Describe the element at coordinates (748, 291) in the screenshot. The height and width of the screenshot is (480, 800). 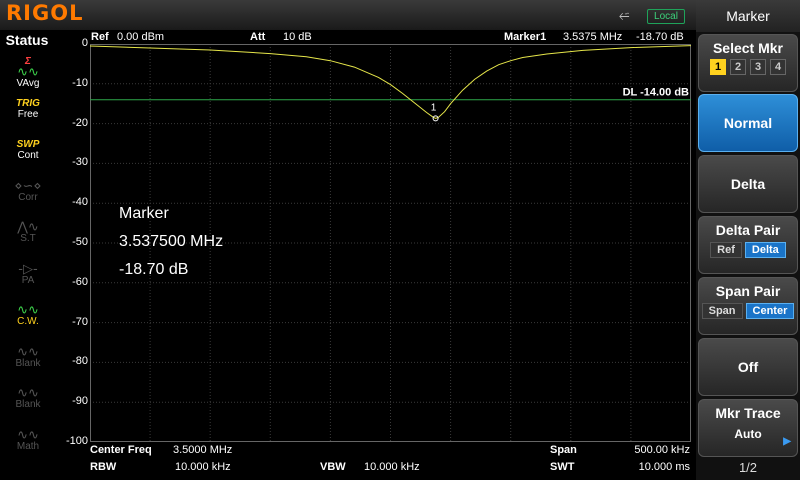
I see `span-pair-label: Span Pair` at that location.